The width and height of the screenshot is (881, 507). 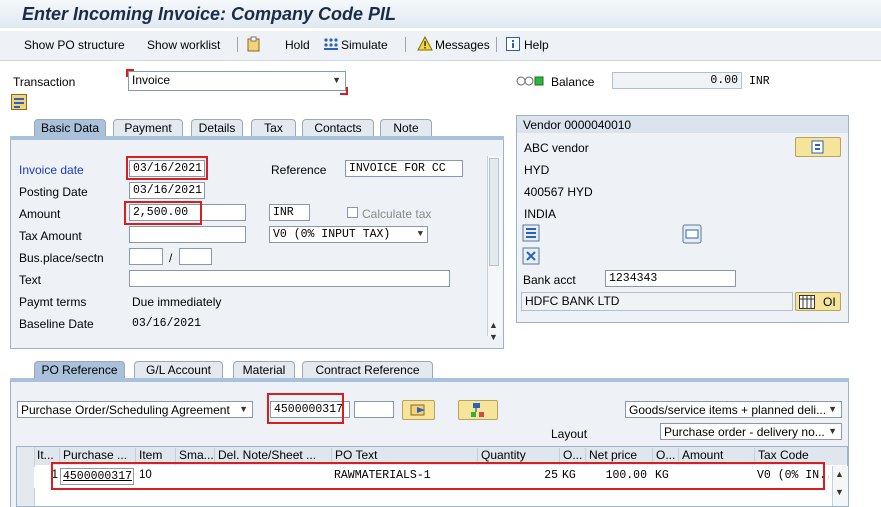 I want to click on invoice-date-label: Invoice date, so click(x=51, y=170).